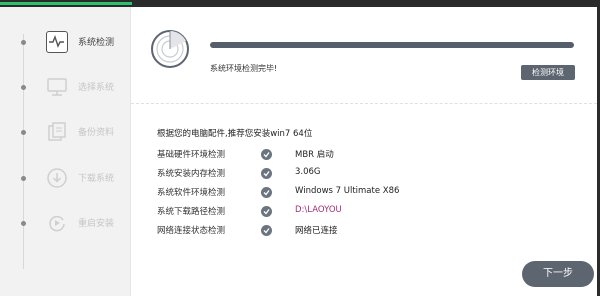  Describe the element at coordinates (57, 223) in the screenshot. I see `restart-icon` at that location.